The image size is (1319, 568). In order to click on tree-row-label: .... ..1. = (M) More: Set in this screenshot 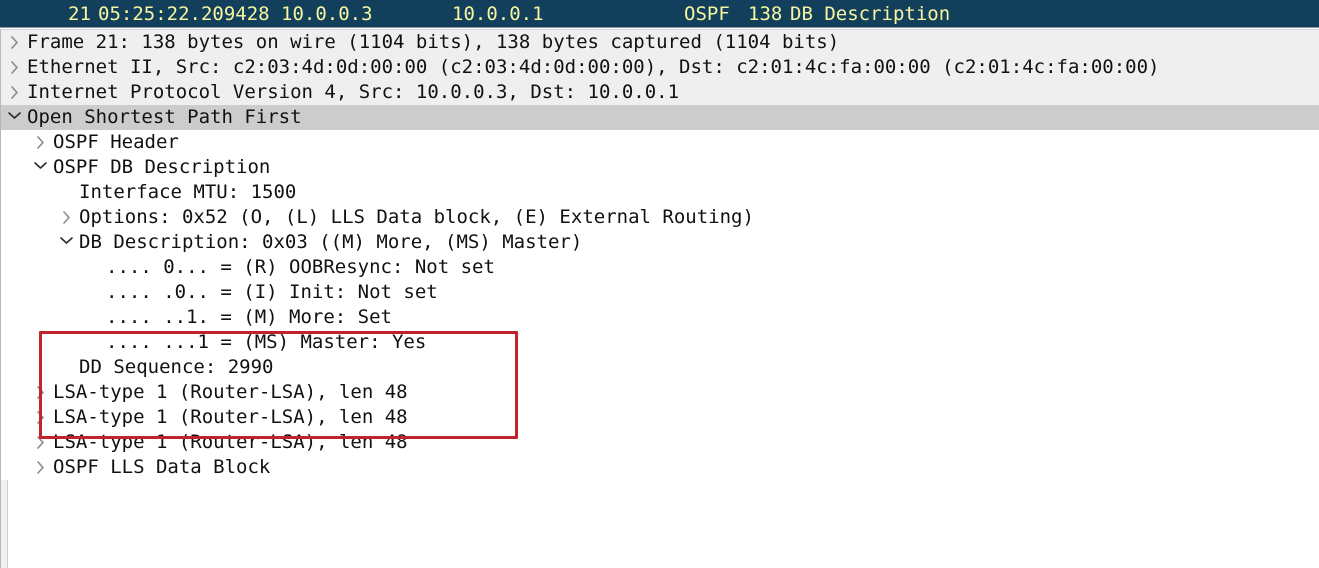, I will do `click(249, 317)`.